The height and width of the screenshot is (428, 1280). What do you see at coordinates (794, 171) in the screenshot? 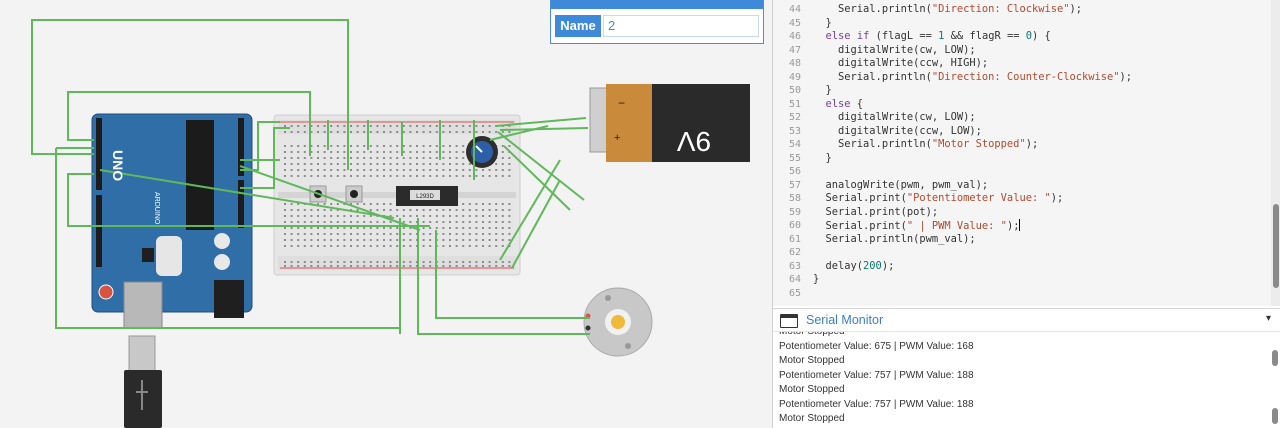
I see `line-number: 56` at bounding box center [794, 171].